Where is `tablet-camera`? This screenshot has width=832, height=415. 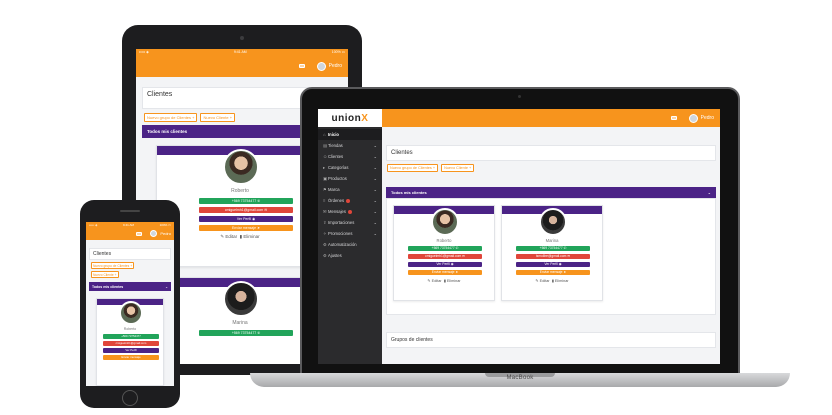
tablet-camera is located at coordinates (242, 38).